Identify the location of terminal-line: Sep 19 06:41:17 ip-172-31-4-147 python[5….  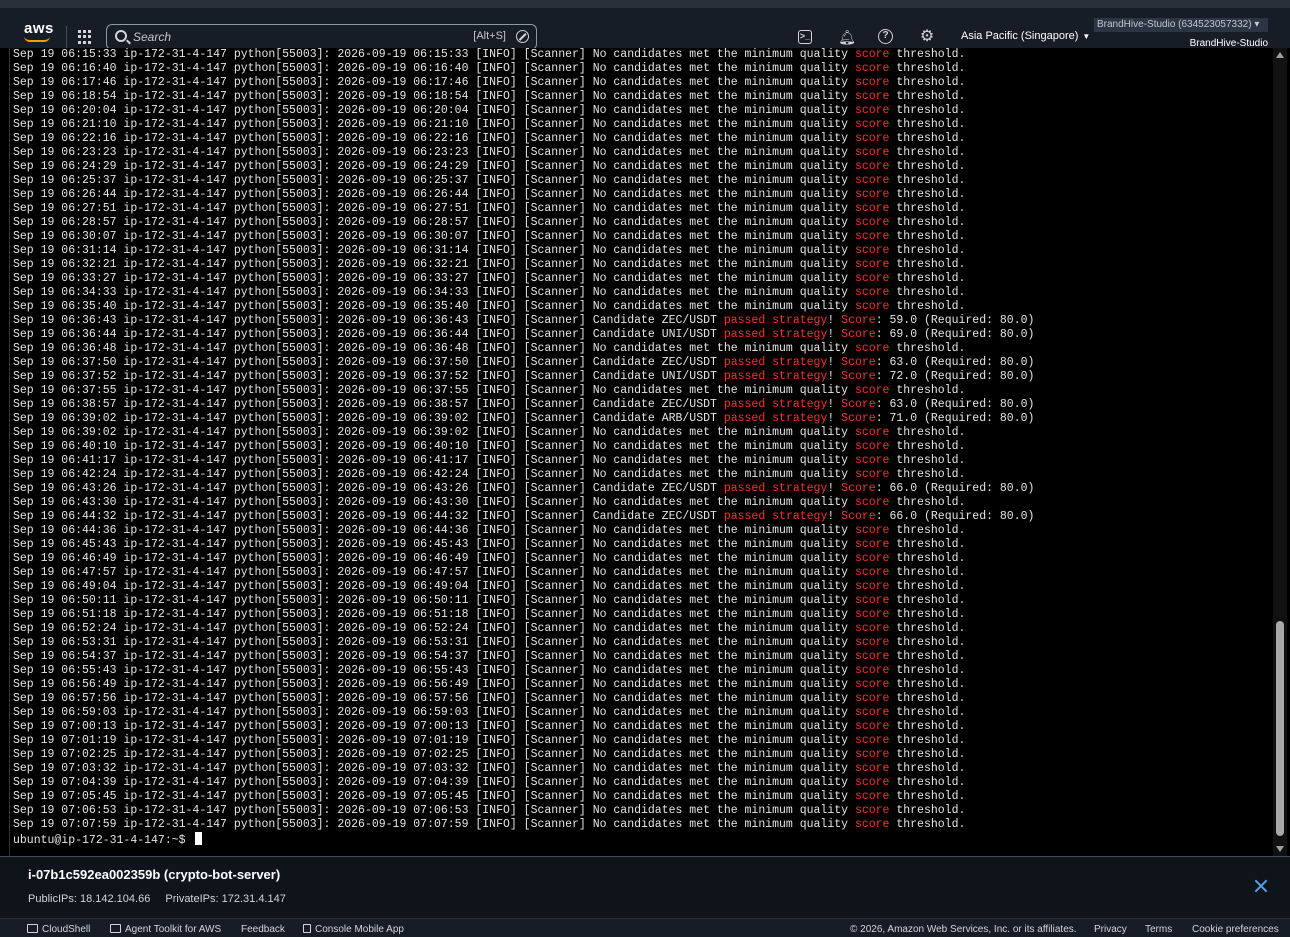
(489, 460).